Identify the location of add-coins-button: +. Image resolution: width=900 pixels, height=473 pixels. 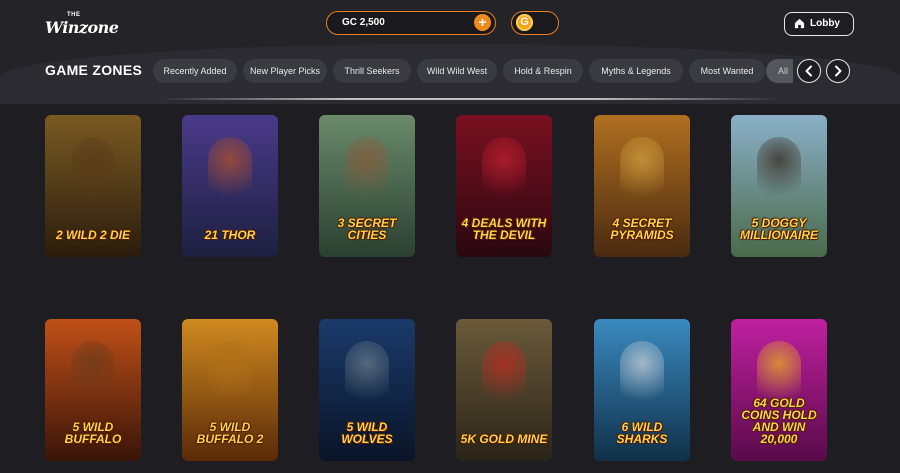
(482, 22).